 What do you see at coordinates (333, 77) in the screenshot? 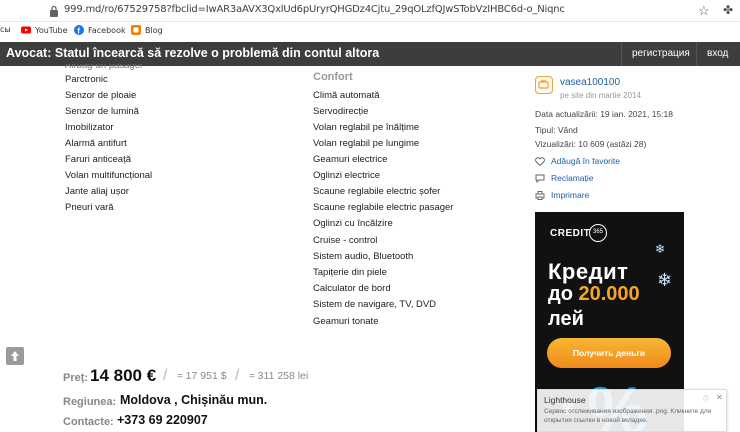
I see `confort-heading: Confort` at bounding box center [333, 77].